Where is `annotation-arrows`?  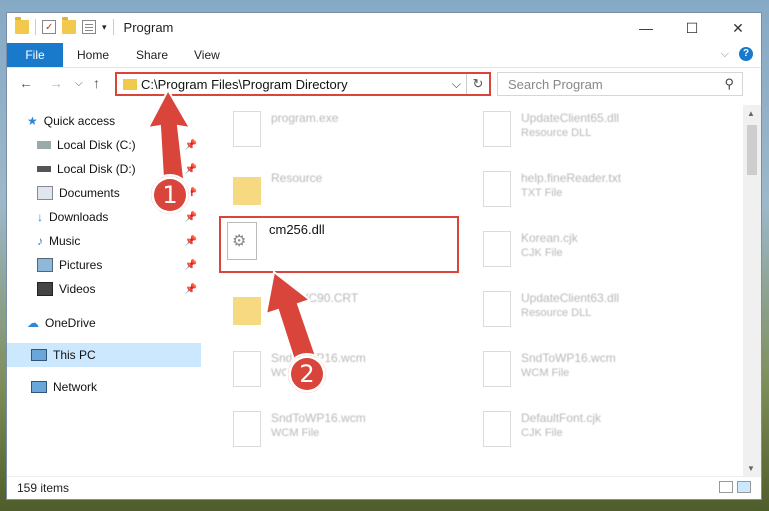
annotation-arrows is located at coordinates (233, 227).